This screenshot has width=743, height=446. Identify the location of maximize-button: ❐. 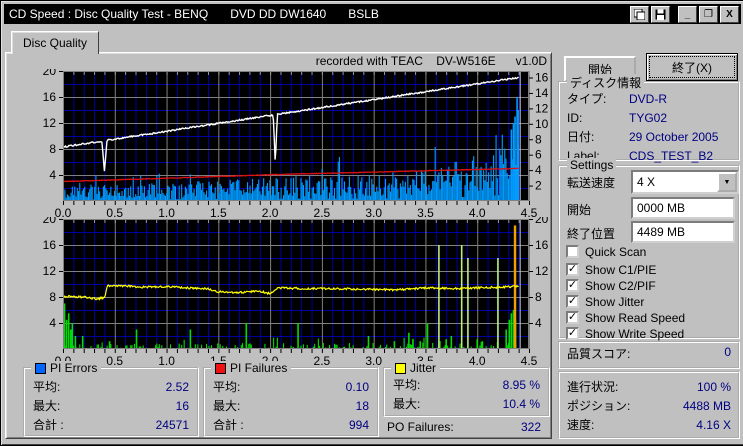
(708, 14).